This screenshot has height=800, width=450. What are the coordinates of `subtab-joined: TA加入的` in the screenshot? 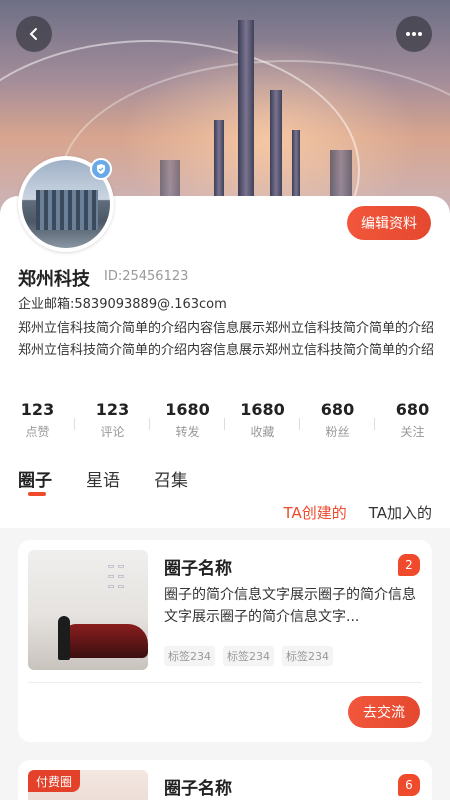 It's located at (400, 512).